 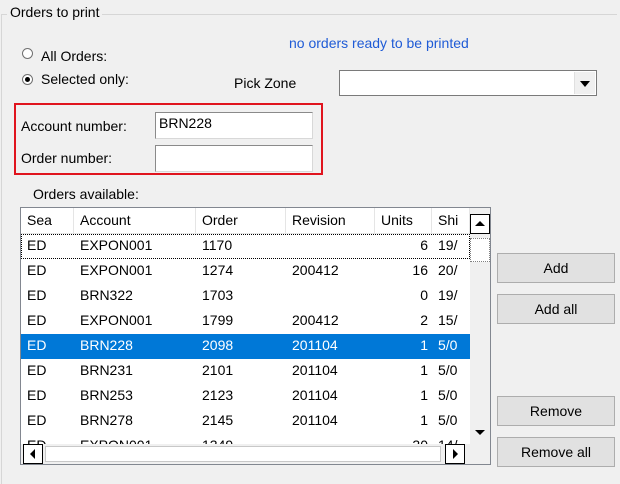 I want to click on vertical-scroll-thumb, so click(x=480, y=250).